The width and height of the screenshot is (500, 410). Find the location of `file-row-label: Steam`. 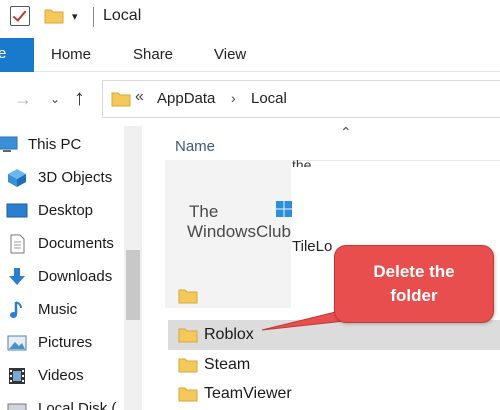

file-row-label: Steam is located at coordinates (227, 364).